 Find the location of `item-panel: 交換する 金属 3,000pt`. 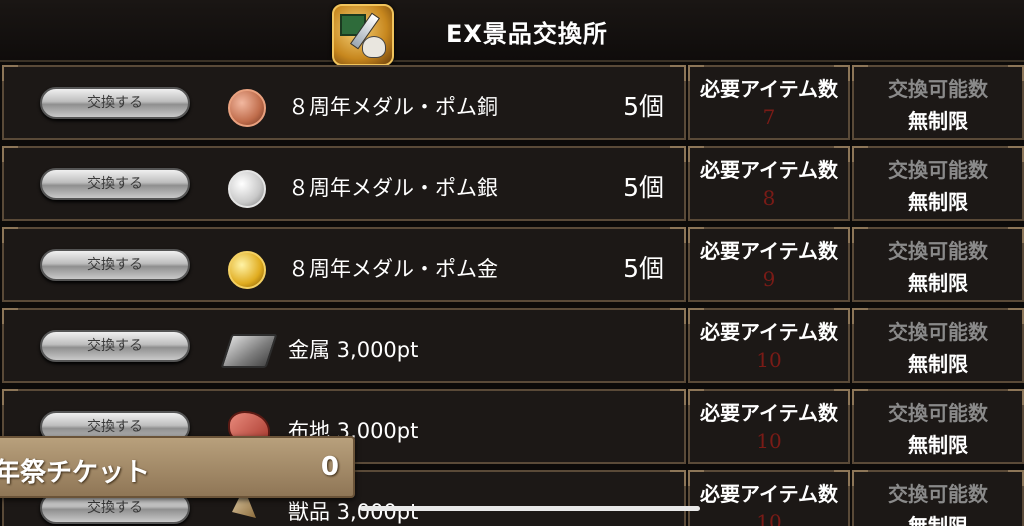

item-panel: 交換する 金属 3,000pt is located at coordinates (344, 345).